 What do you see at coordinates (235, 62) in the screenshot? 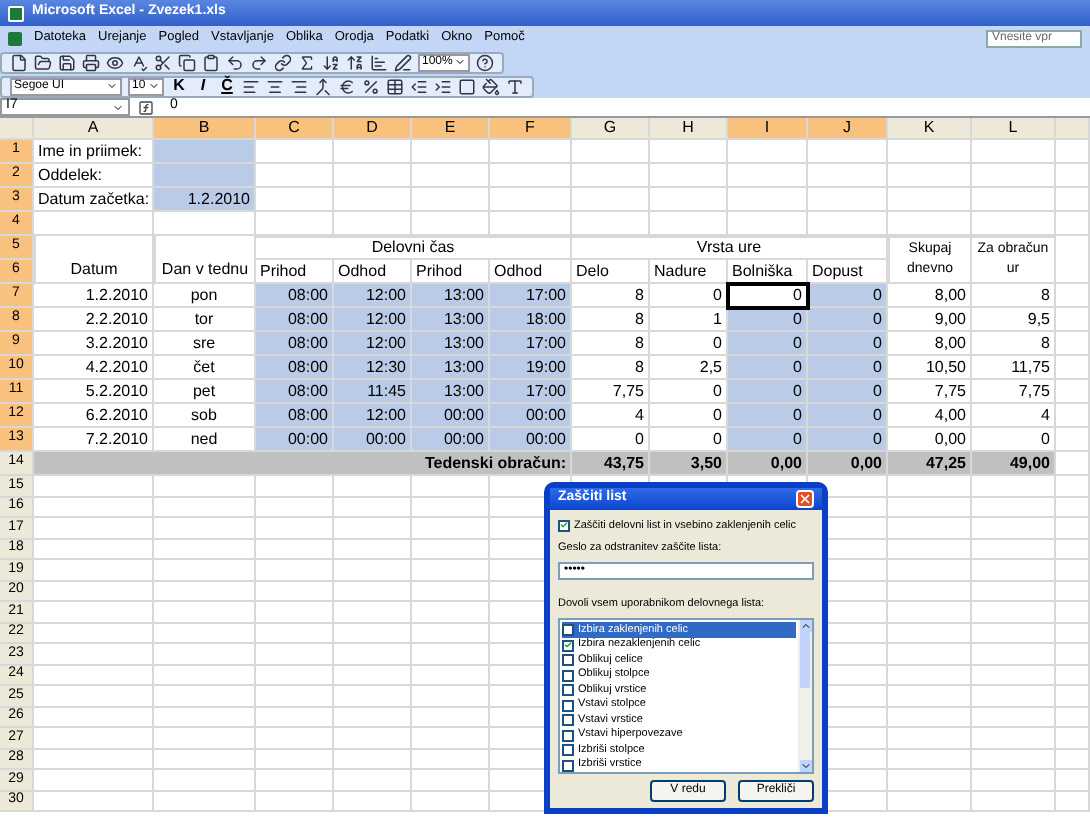
I see `undo-icon` at bounding box center [235, 62].